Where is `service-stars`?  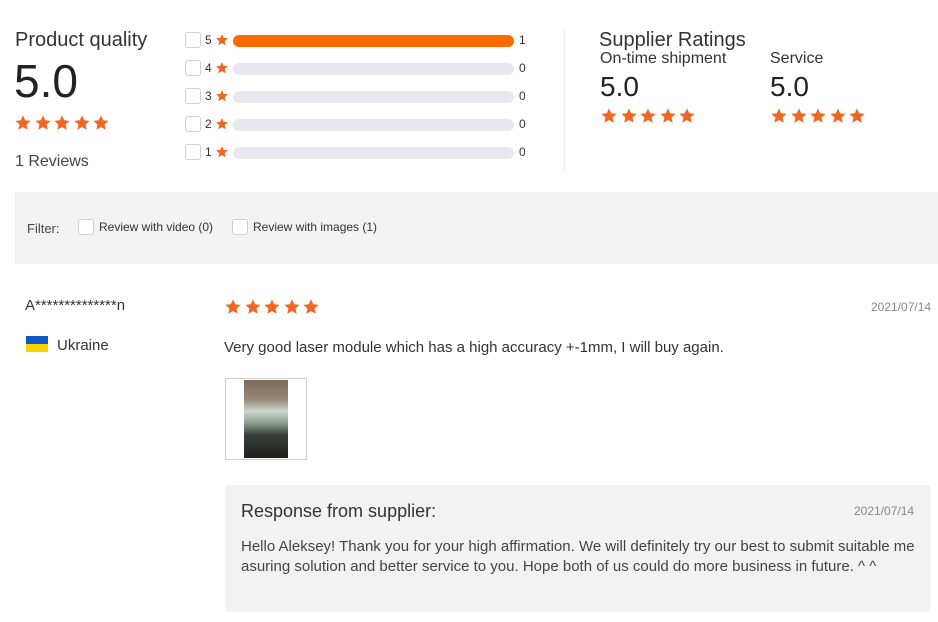 service-stars is located at coordinates (819, 116).